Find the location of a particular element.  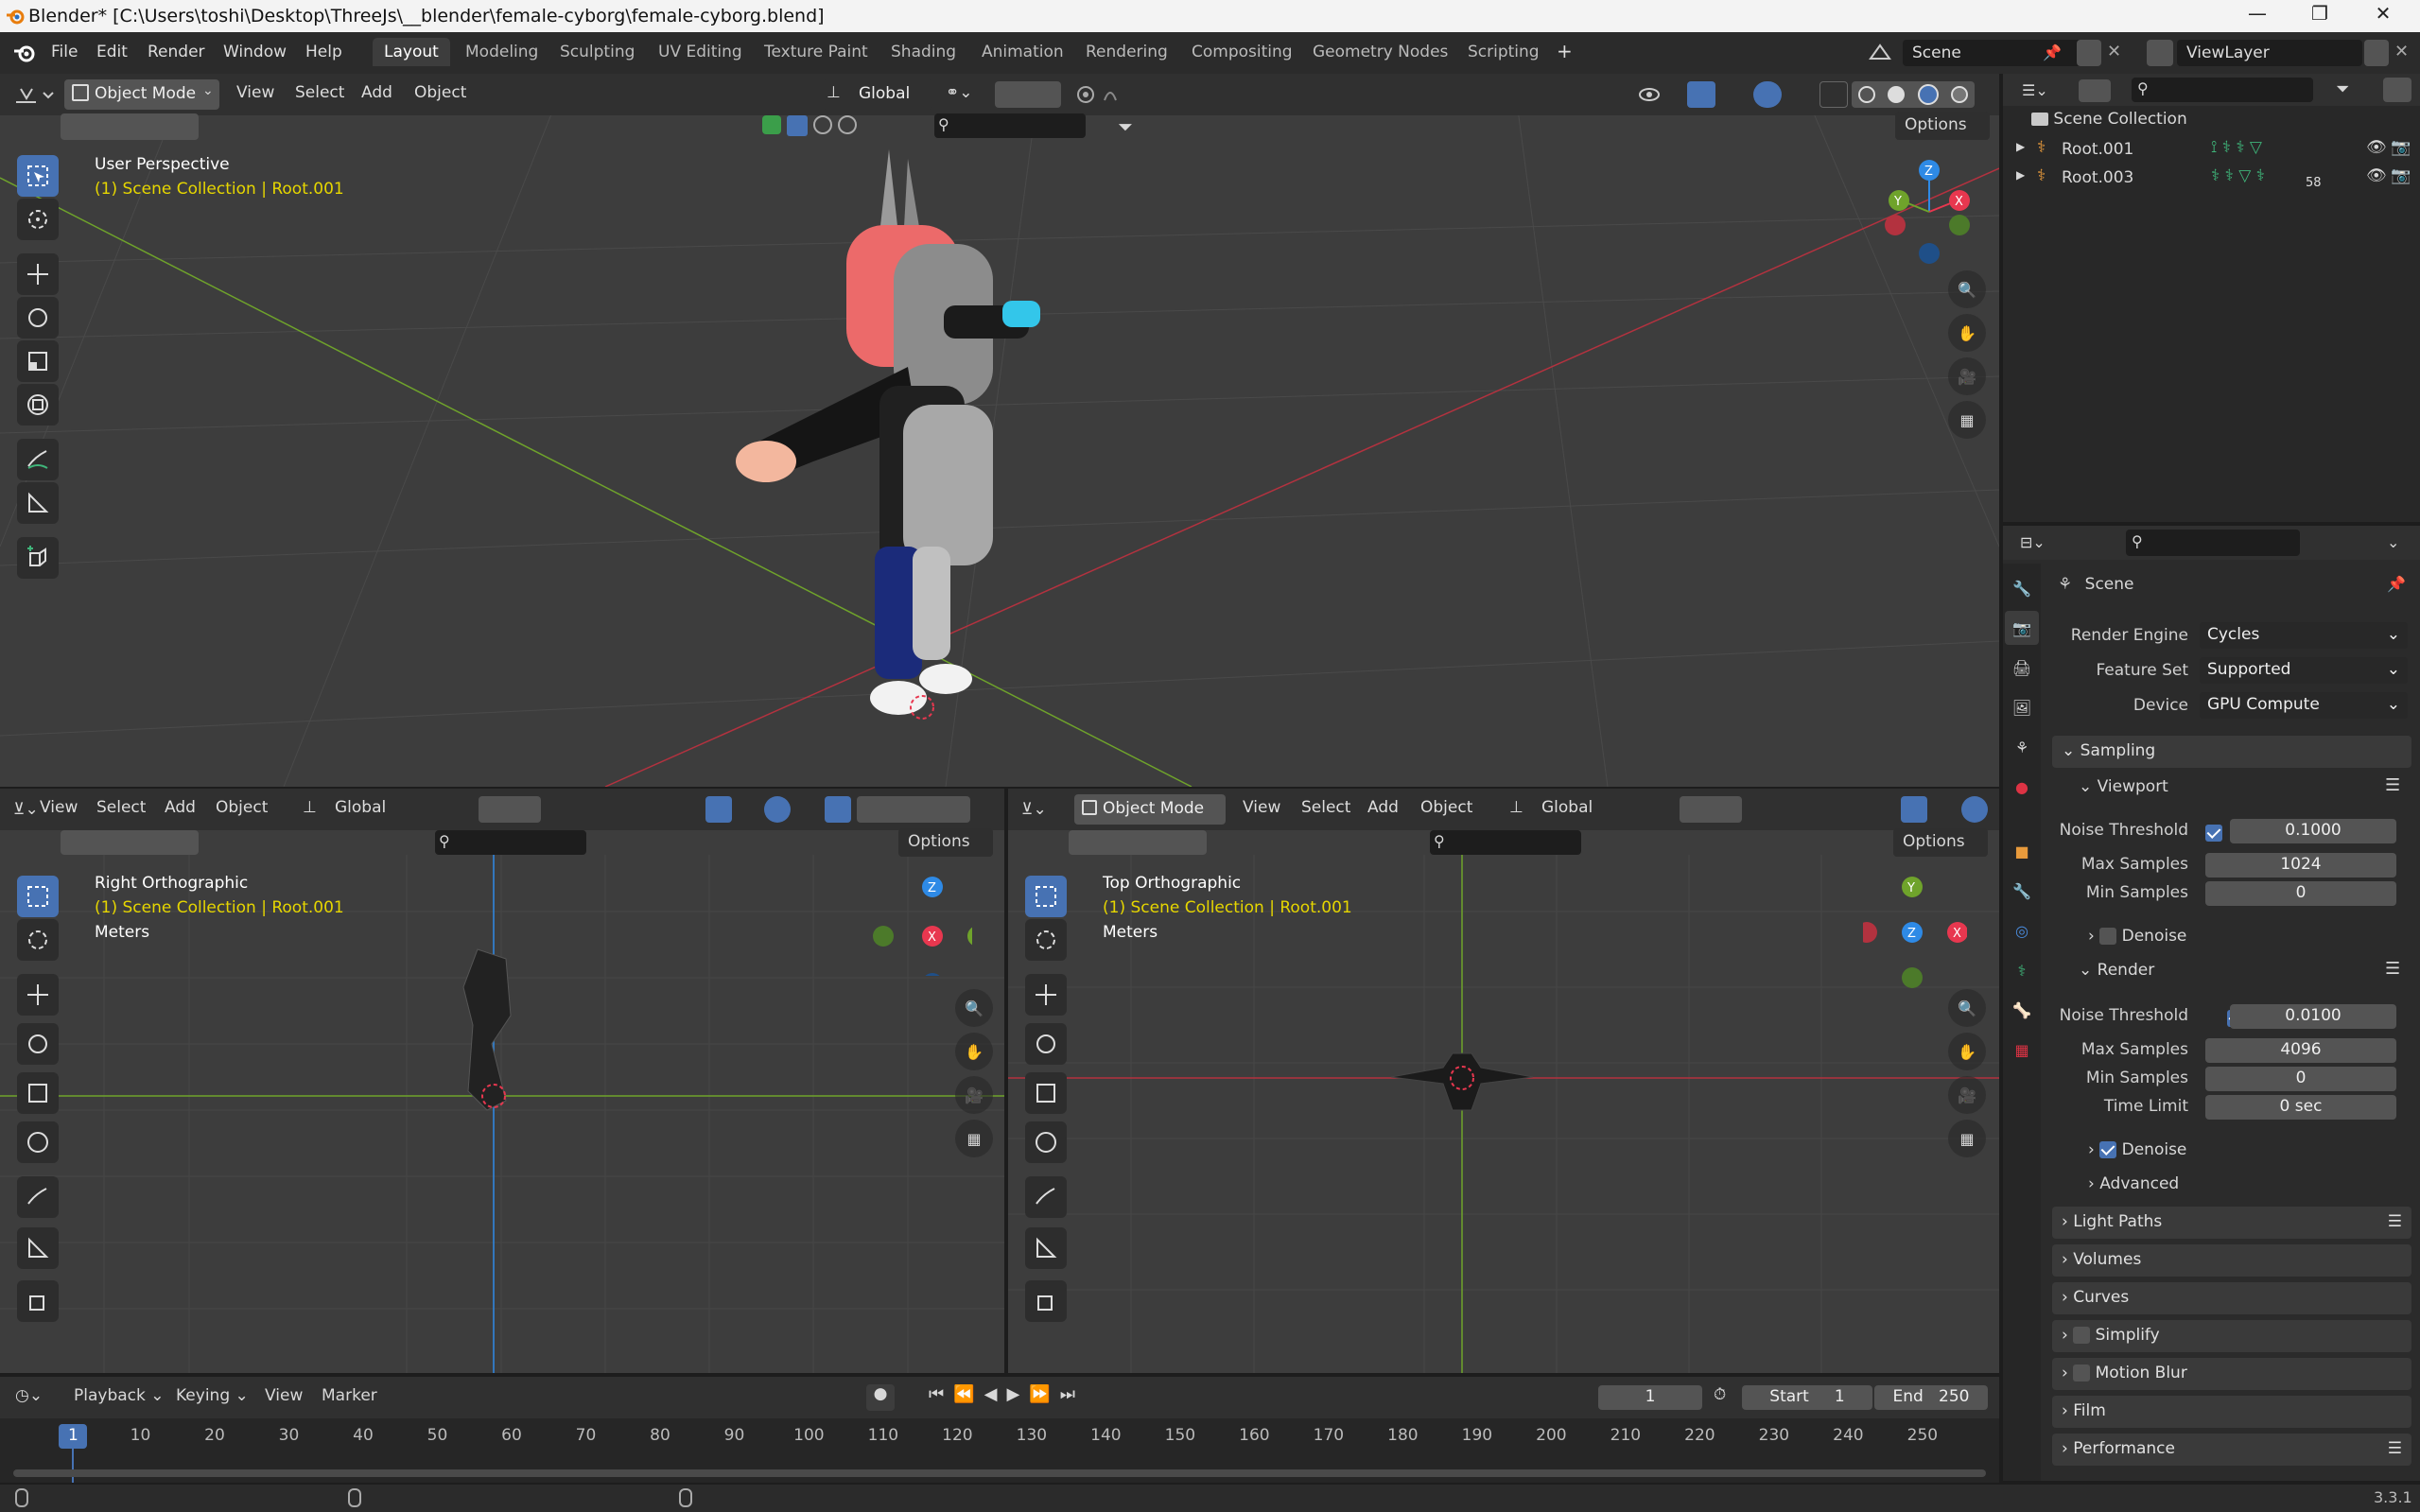

expand-arrow-icon: ▶ is located at coordinates (2021, 175).